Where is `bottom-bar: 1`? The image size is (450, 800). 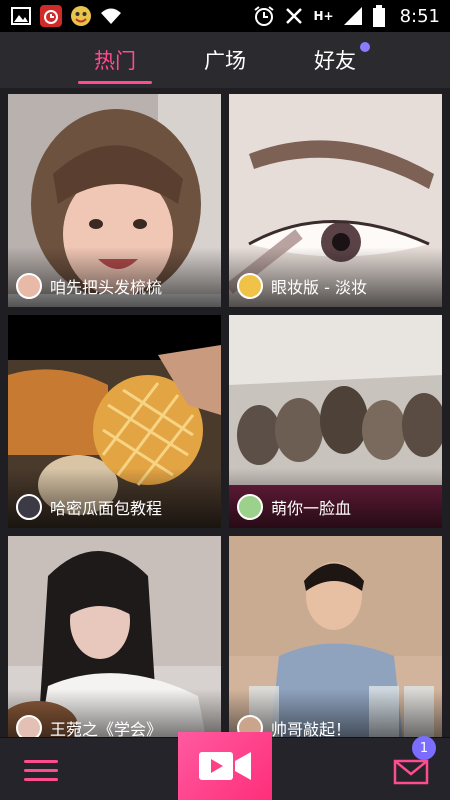 bottom-bar: 1 is located at coordinates (225, 766).